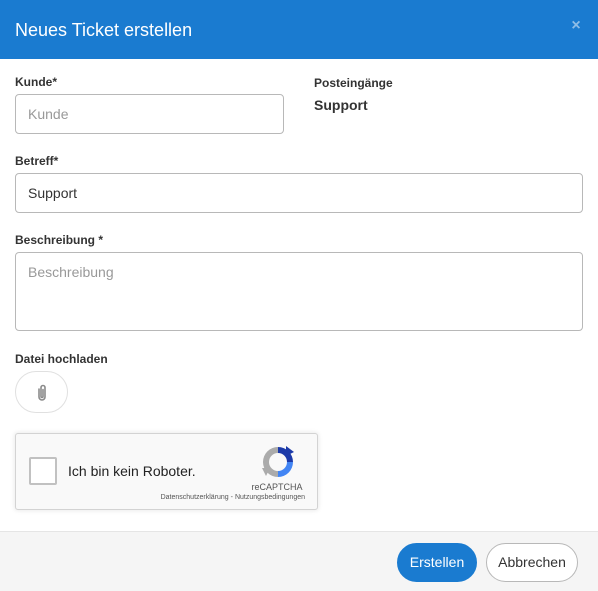  I want to click on customer-input, so click(149, 114).